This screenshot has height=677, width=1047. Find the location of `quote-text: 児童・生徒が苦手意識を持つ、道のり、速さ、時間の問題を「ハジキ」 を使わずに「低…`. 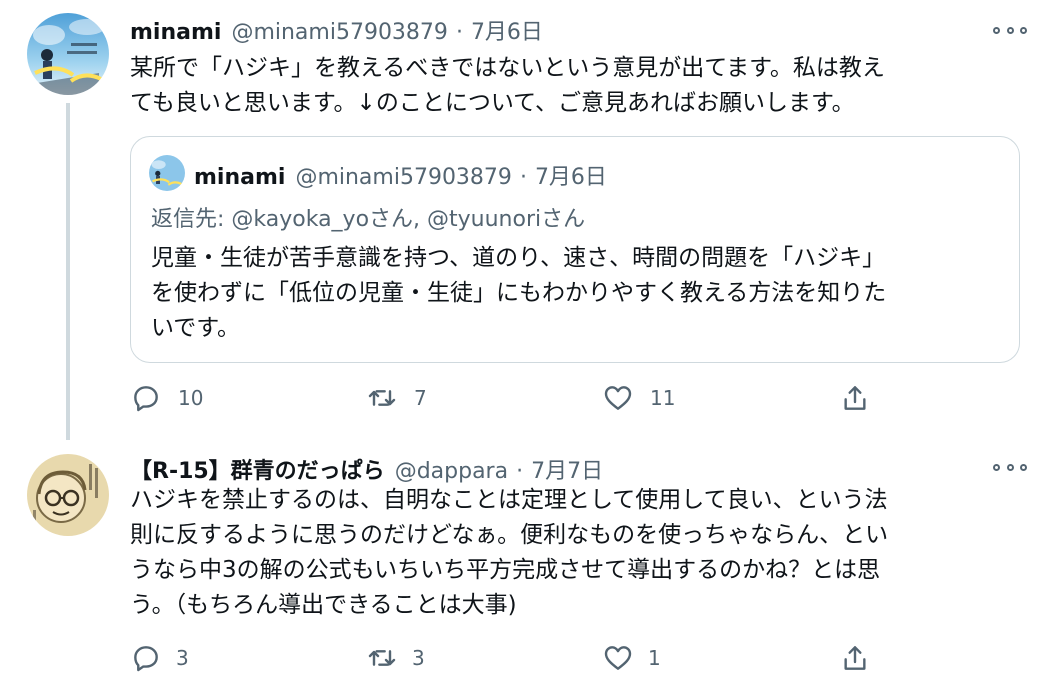

quote-text: 児童・生徒が苦手意識を持つ、道のり、速さ、時間の問題を「ハジキ」 を使わずに「低… is located at coordinates (581, 293).